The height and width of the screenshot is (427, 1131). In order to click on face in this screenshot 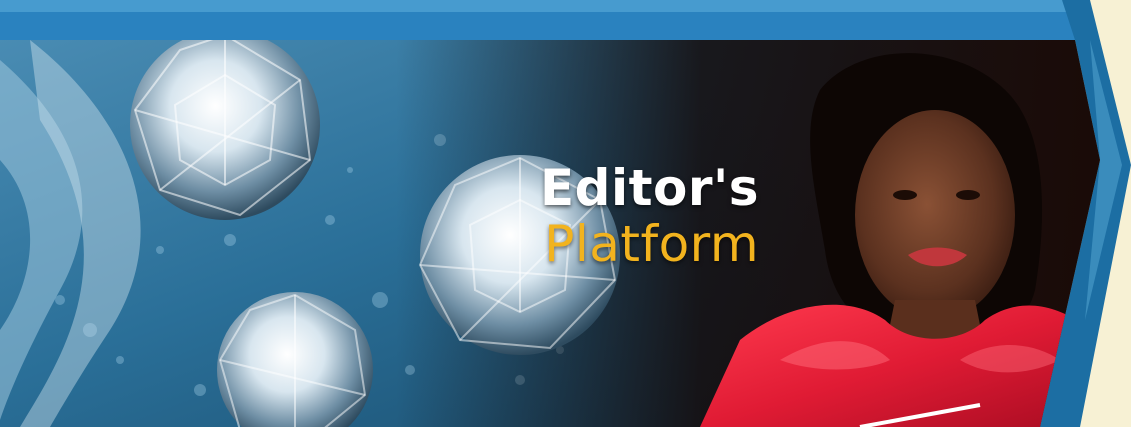, I will do `click(935, 215)`.